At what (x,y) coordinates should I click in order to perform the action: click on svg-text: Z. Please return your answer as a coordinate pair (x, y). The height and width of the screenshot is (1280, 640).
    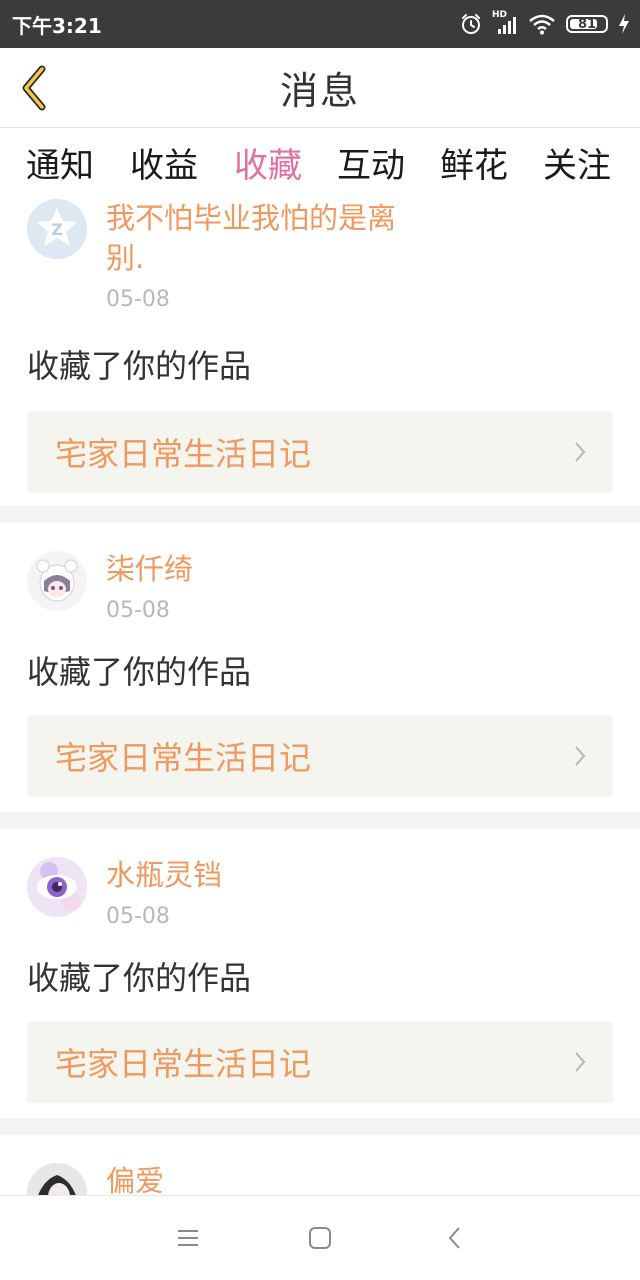
    Looking at the image, I should click on (57, 229).